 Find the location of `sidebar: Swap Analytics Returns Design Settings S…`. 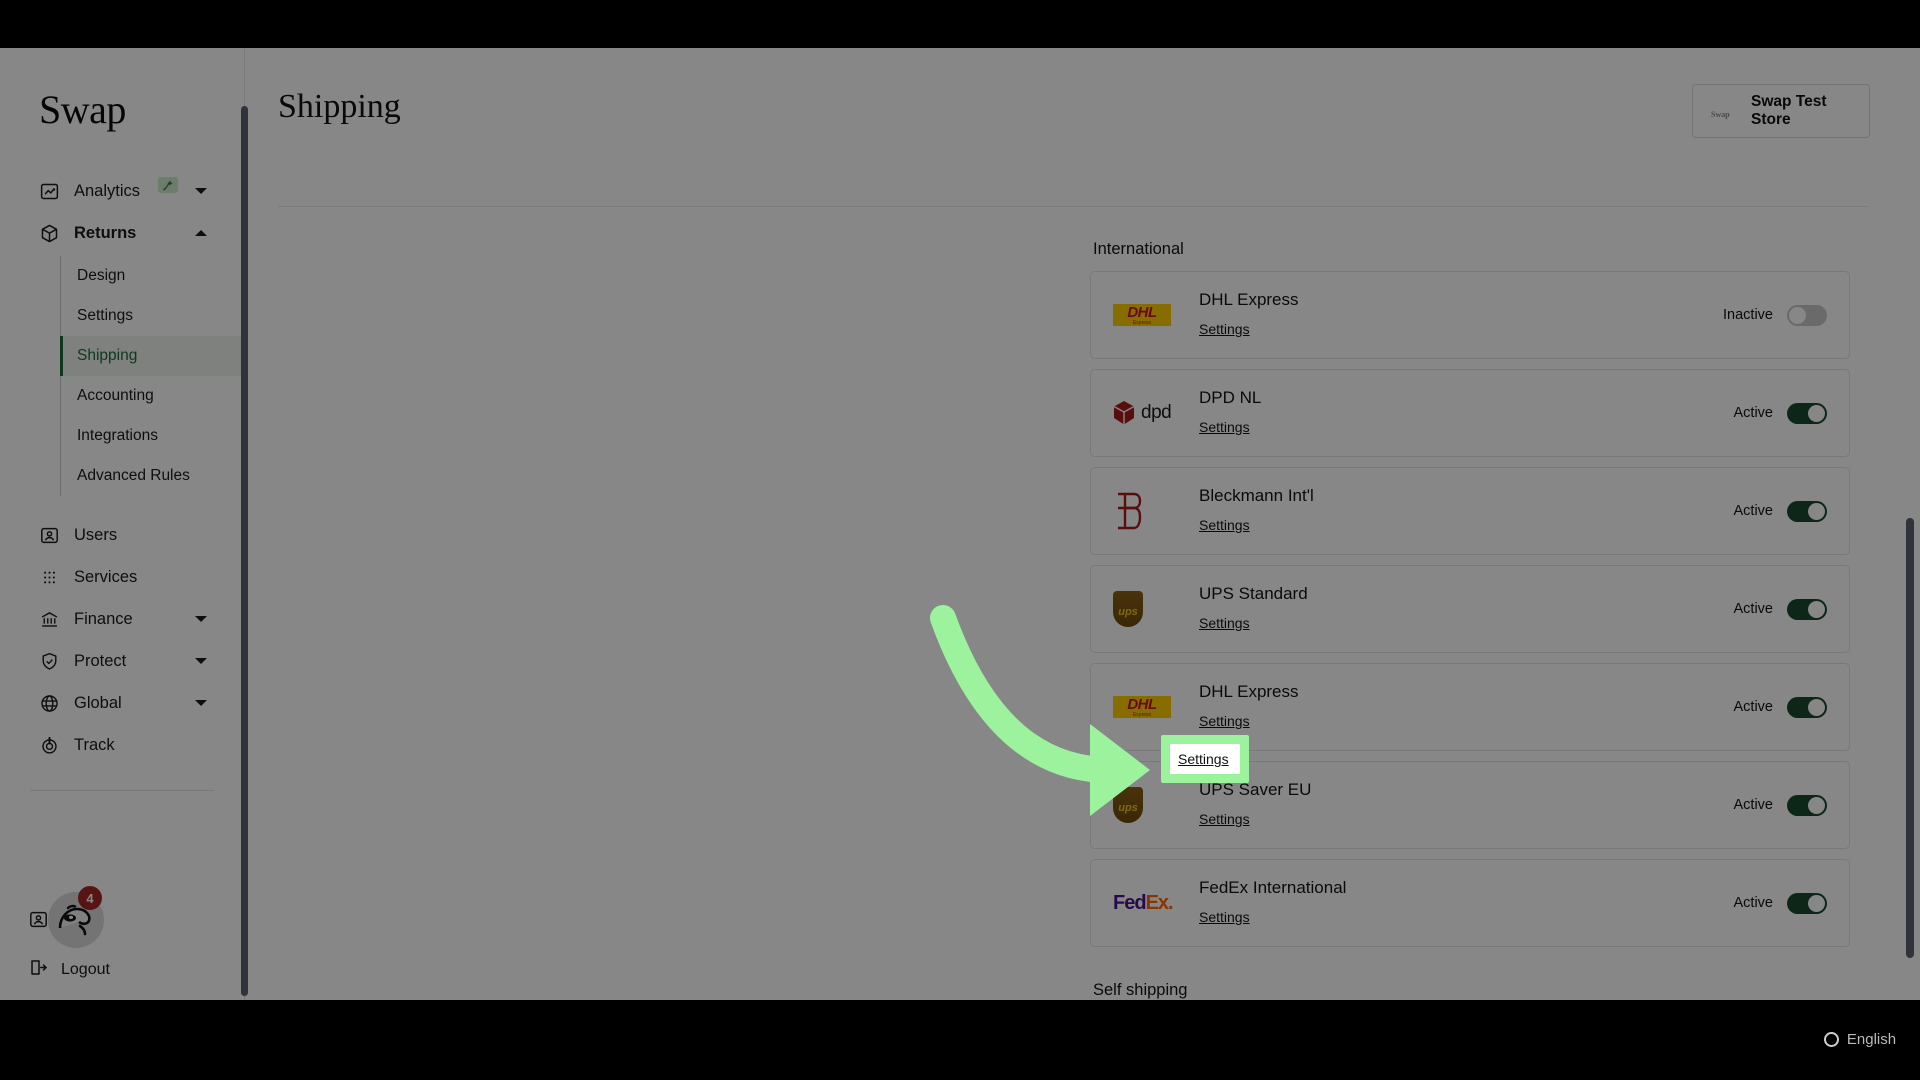

sidebar: Swap Analytics Returns Design Settings S… is located at coordinates (122, 524).